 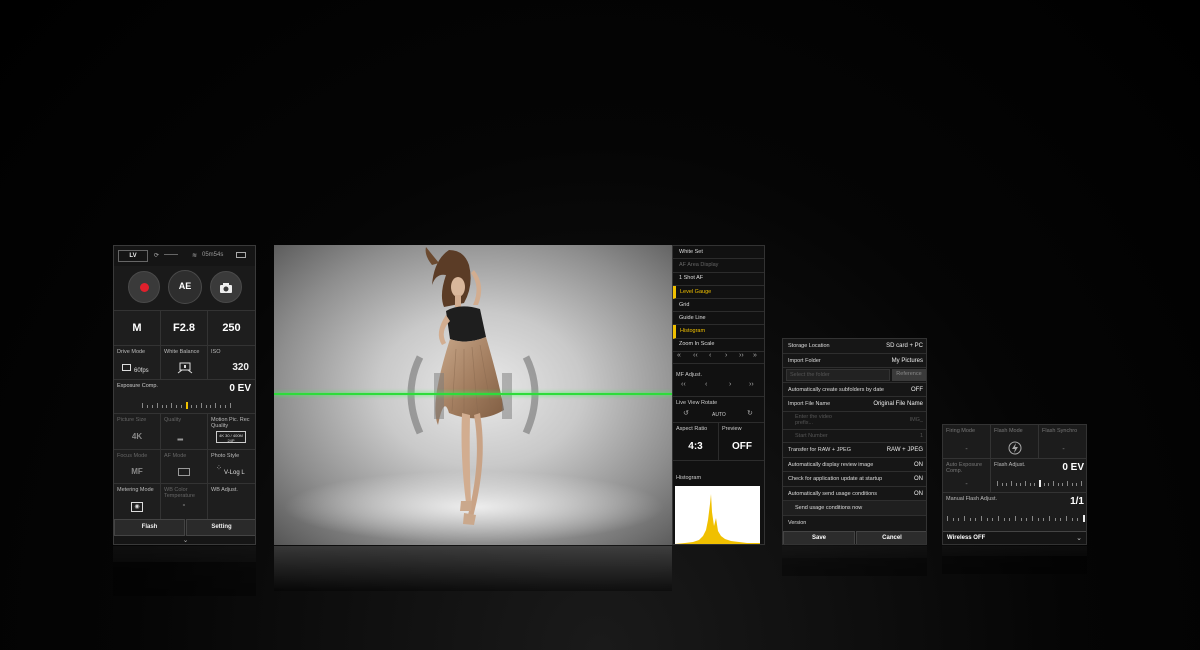 What do you see at coordinates (220, 527) in the screenshot?
I see `setting-button: Setting` at bounding box center [220, 527].